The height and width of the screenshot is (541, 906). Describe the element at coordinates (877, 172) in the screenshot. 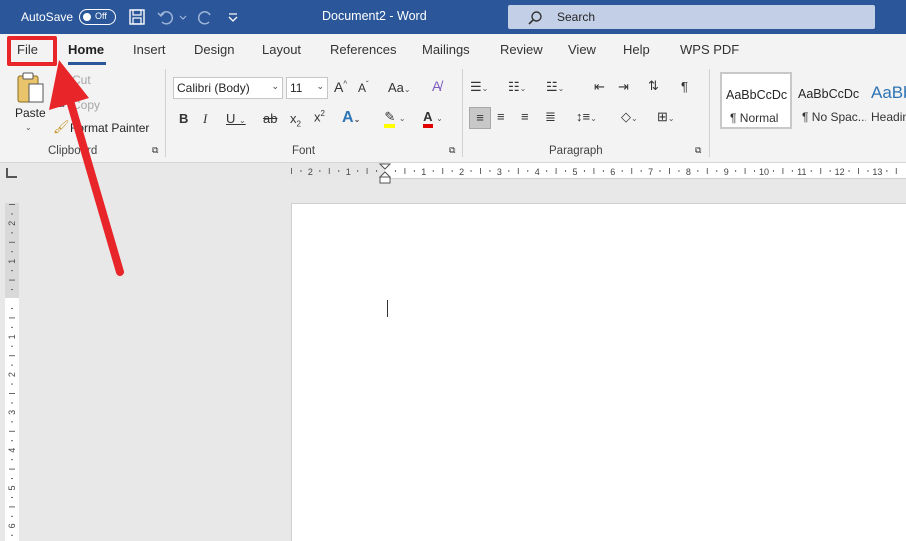

I see `ruler-label: 13` at that location.